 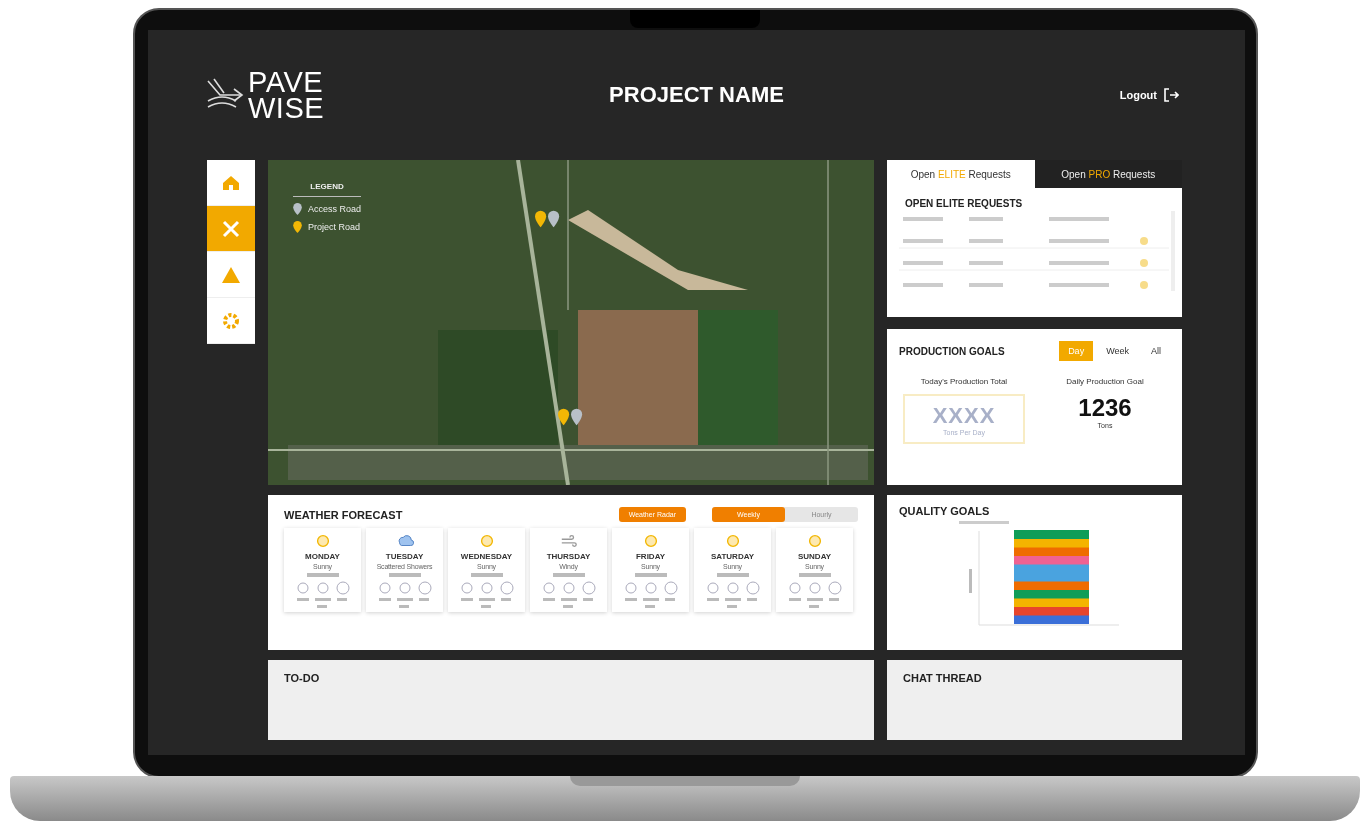 I want to click on logout-icon, so click(x=1171, y=95).